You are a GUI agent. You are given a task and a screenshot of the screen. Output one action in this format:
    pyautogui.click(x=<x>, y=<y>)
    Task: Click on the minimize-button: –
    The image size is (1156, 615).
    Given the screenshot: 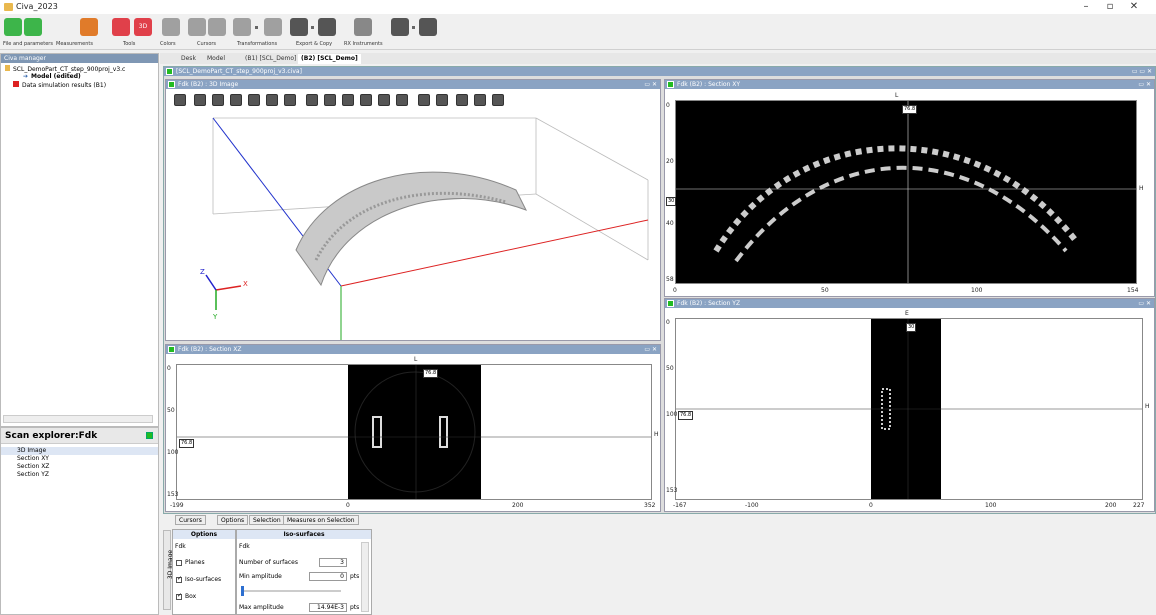 What is the action you would take?
    pyautogui.click(x=1086, y=7)
    